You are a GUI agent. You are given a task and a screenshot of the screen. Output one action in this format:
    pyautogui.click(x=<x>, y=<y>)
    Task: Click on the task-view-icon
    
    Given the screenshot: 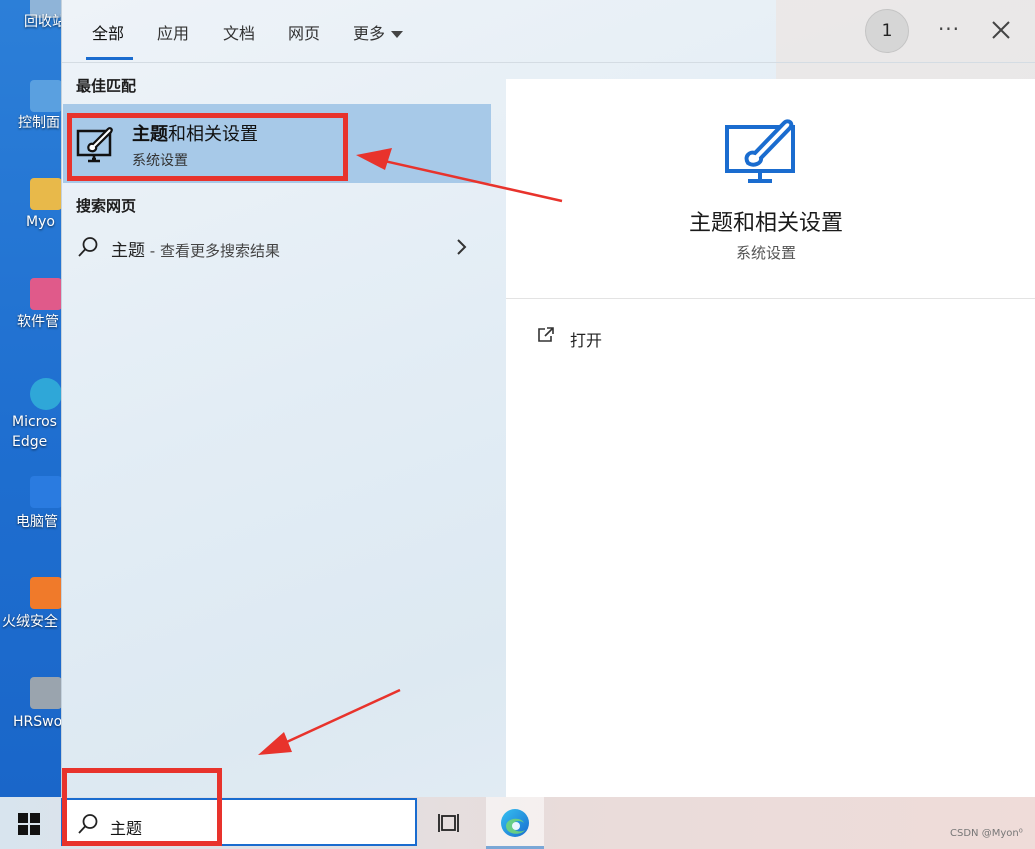 What is the action you would take?
    pyautogui.click(x=450, y=823)
    